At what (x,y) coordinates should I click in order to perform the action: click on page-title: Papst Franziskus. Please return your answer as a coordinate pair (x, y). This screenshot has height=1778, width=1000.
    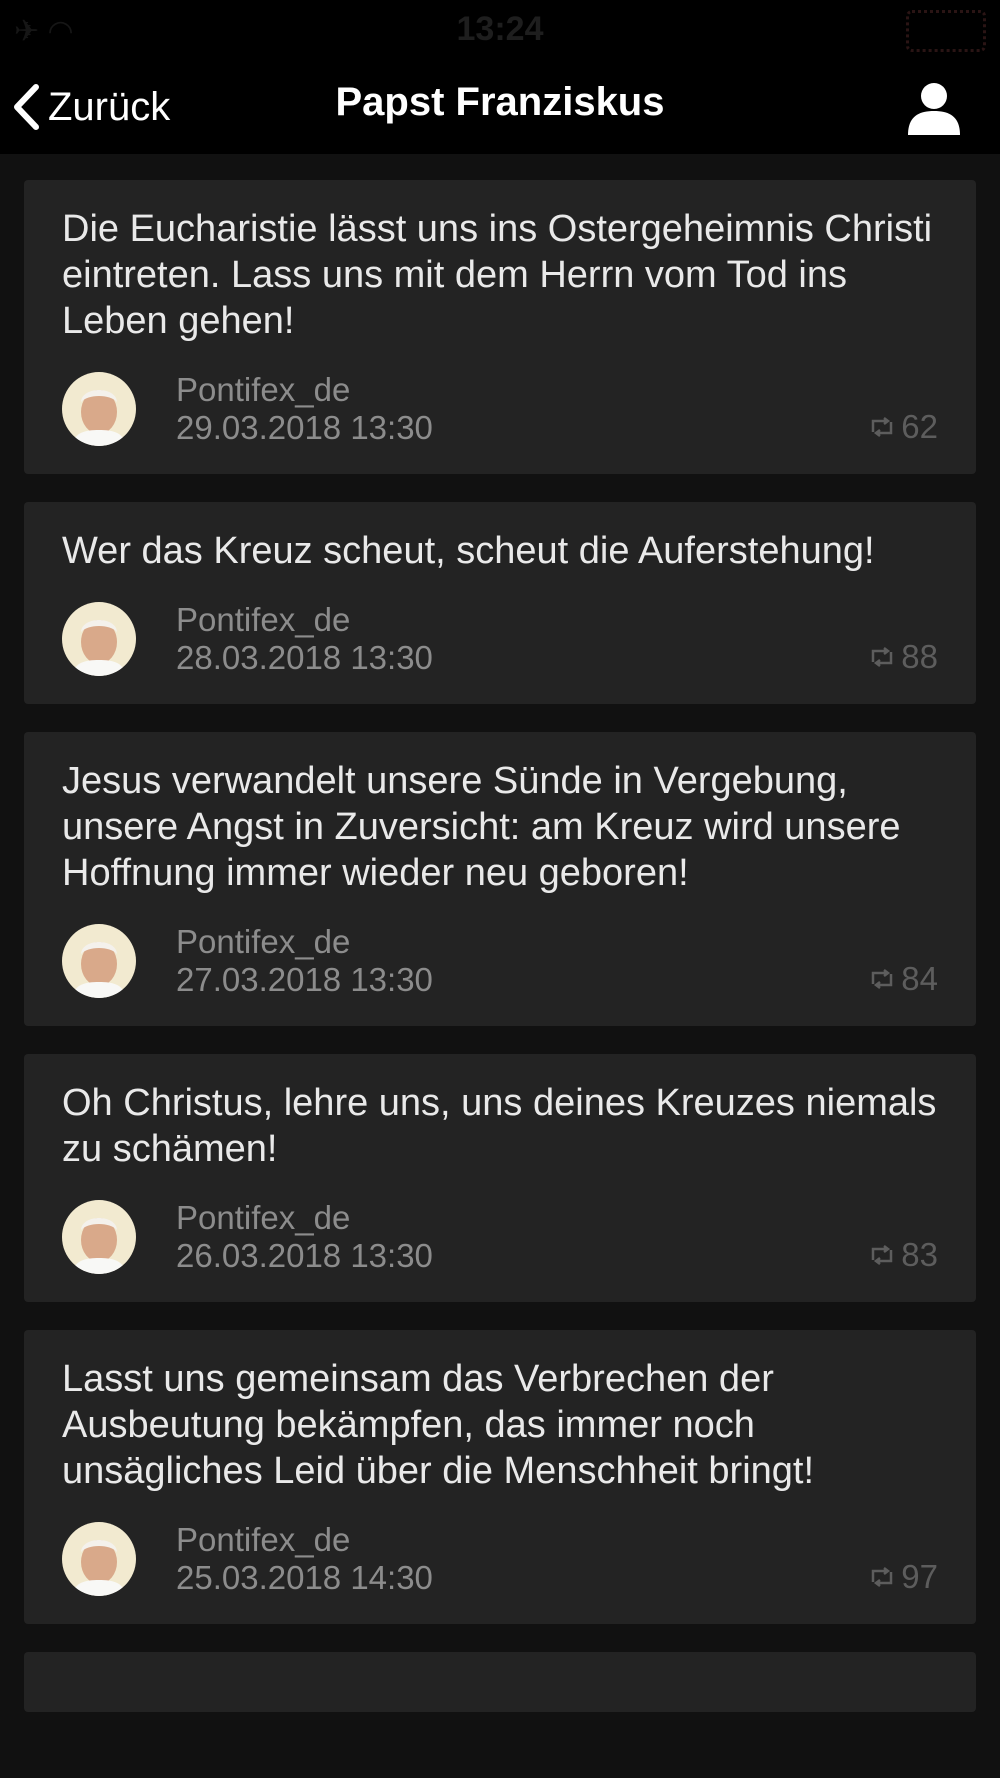
    Looking at the image, I should click on (500, 102).